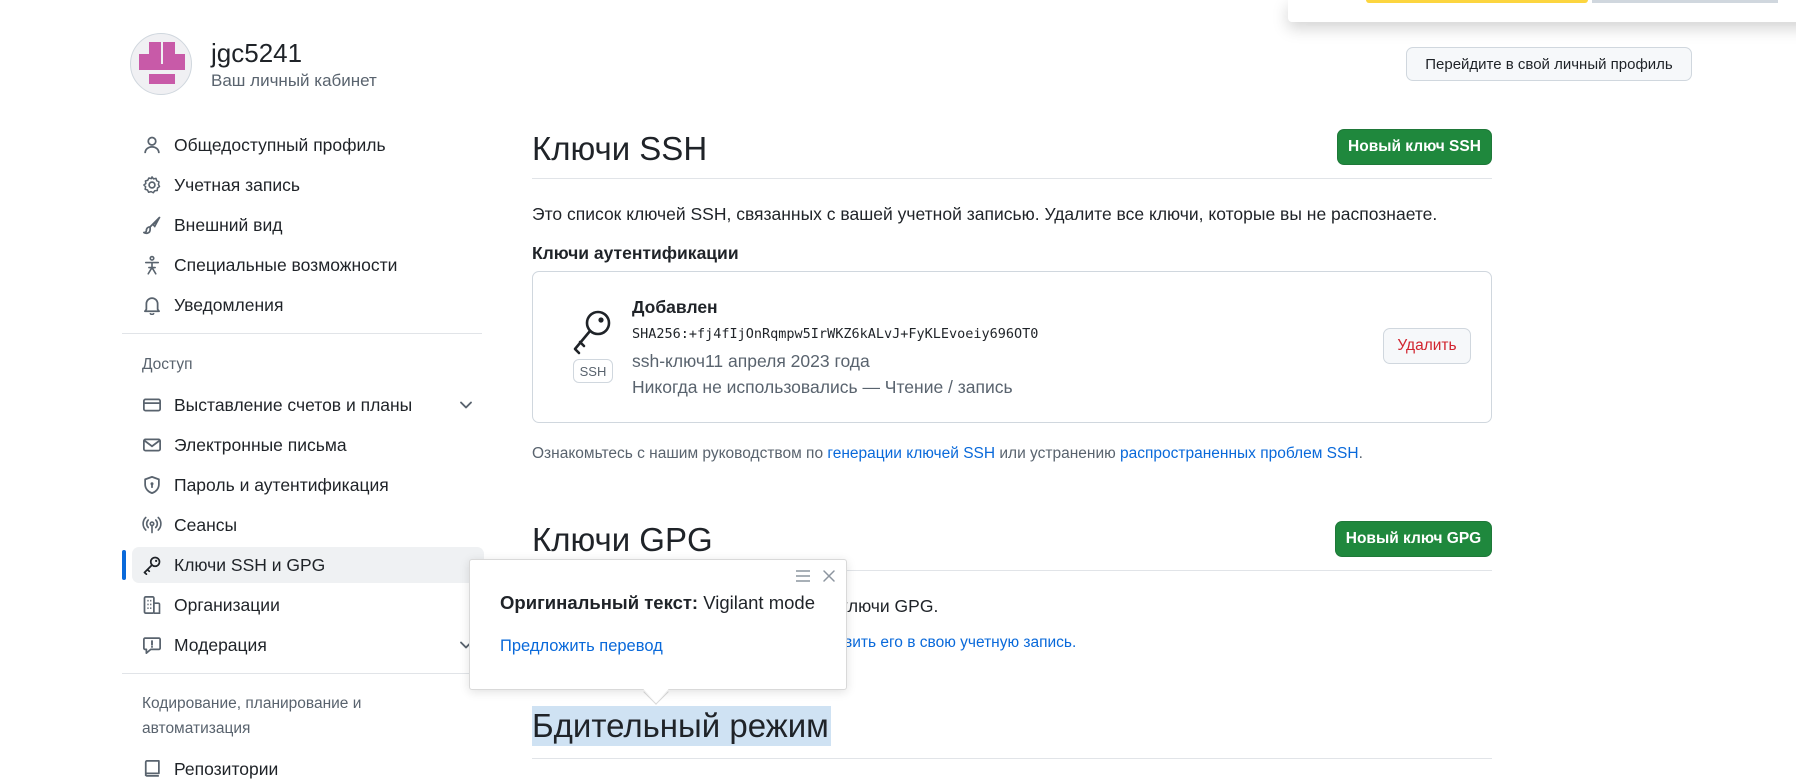 The width and height of the screenshot is (1796, 779). I want to click on translate-popup, so click(658, 624).